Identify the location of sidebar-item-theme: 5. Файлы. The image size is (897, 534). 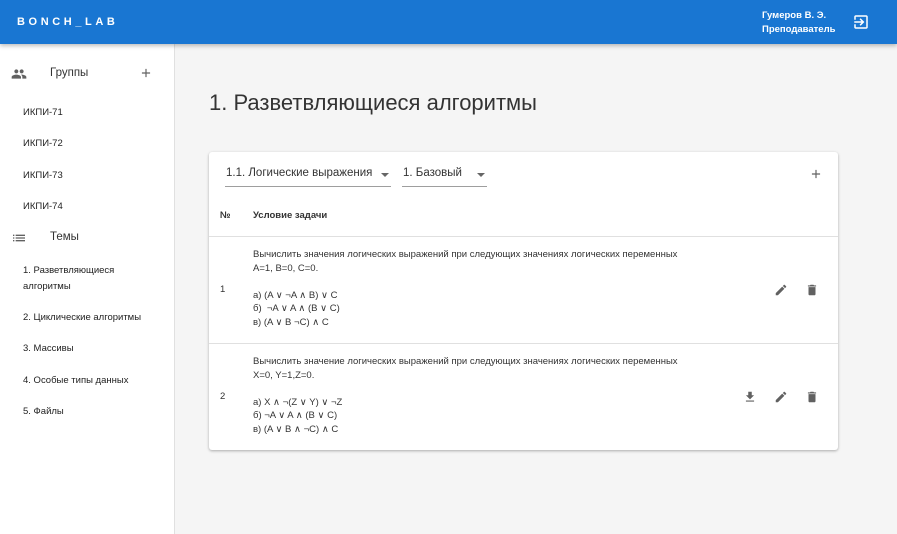
(93, 412).